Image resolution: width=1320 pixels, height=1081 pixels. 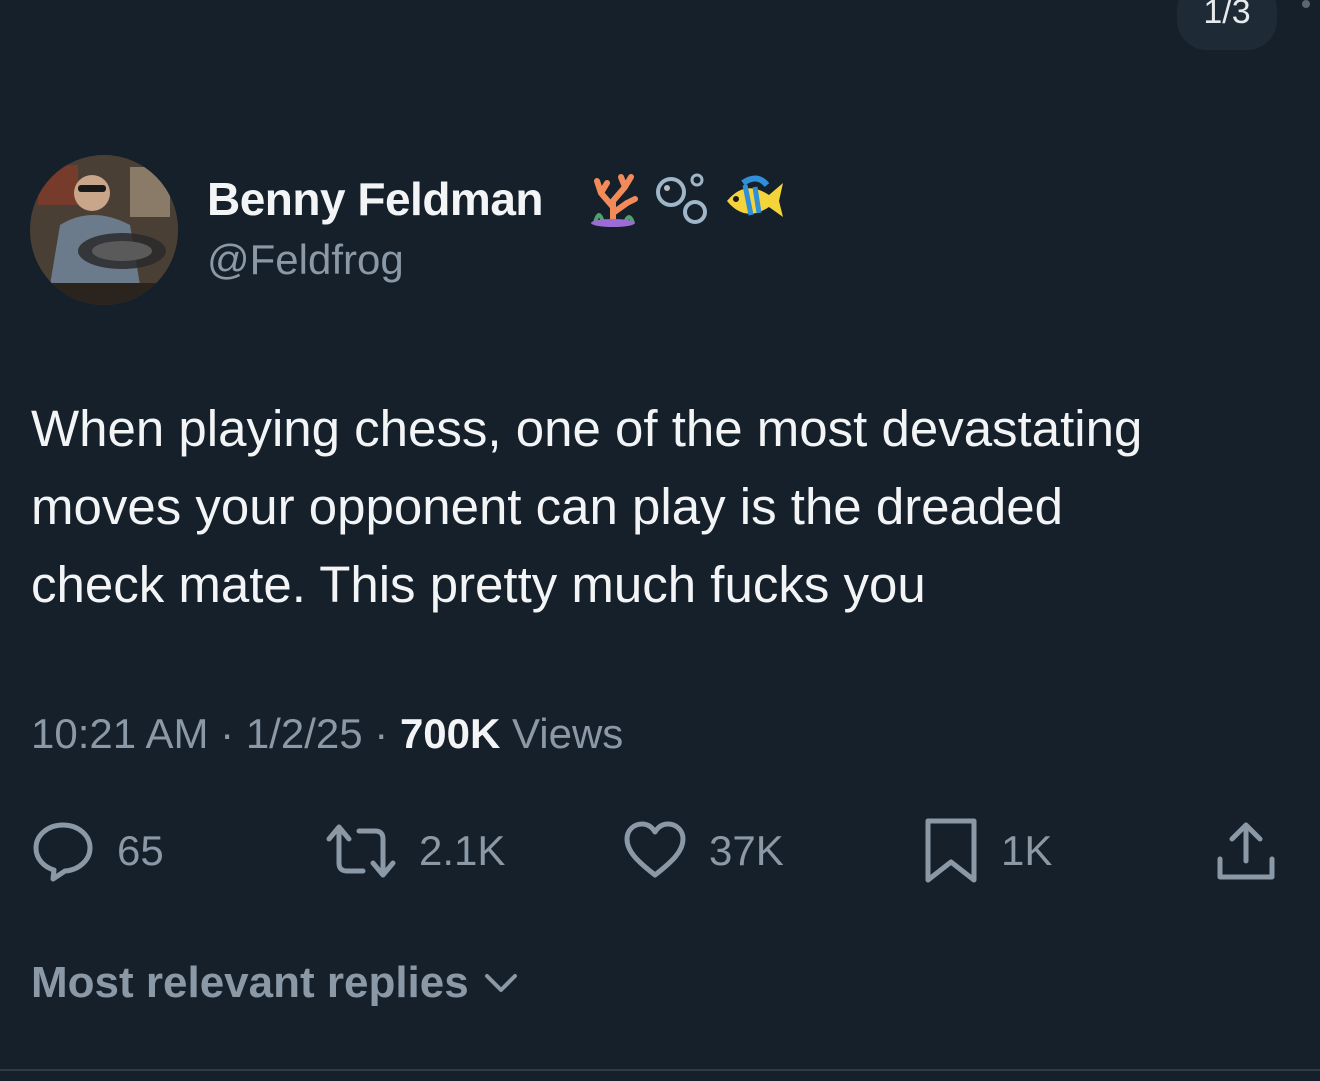 What do you see at coordinates (655, 849) in the screenshot?
I see `heart-icon` at bounding box center [655, 849].